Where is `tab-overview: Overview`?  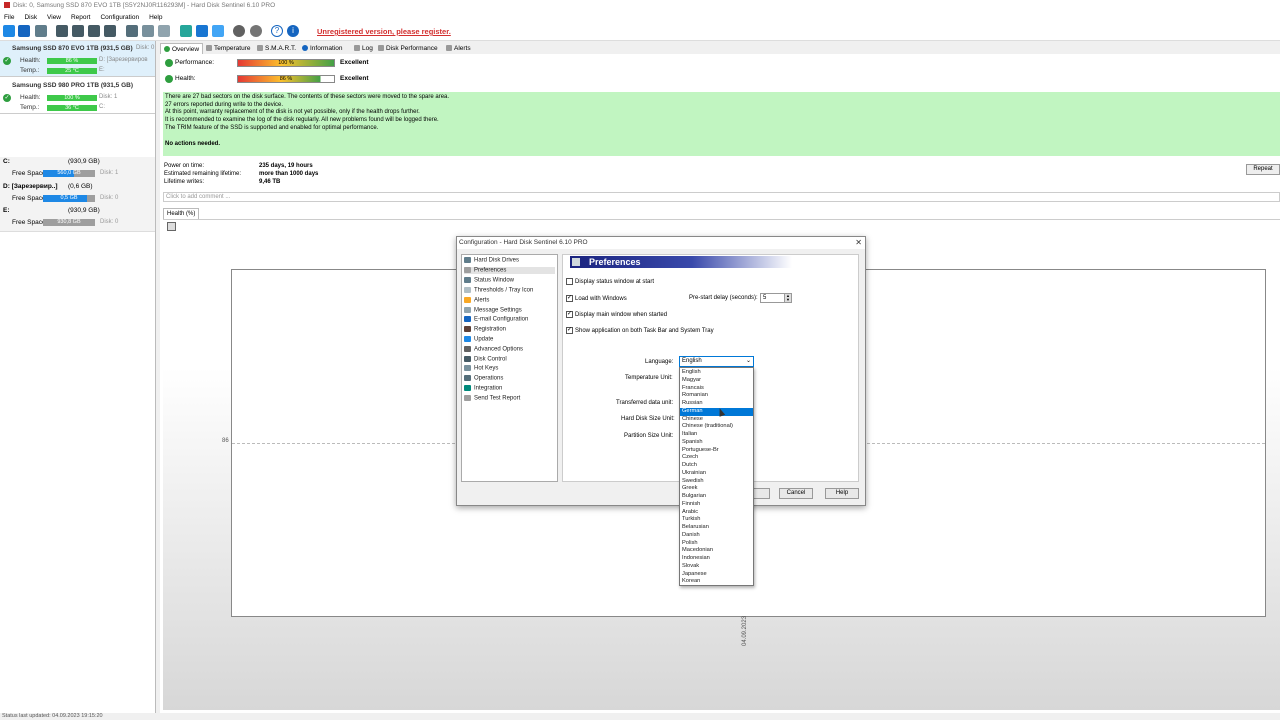
tab-overview: Overview is located at coordinates (182, 48).